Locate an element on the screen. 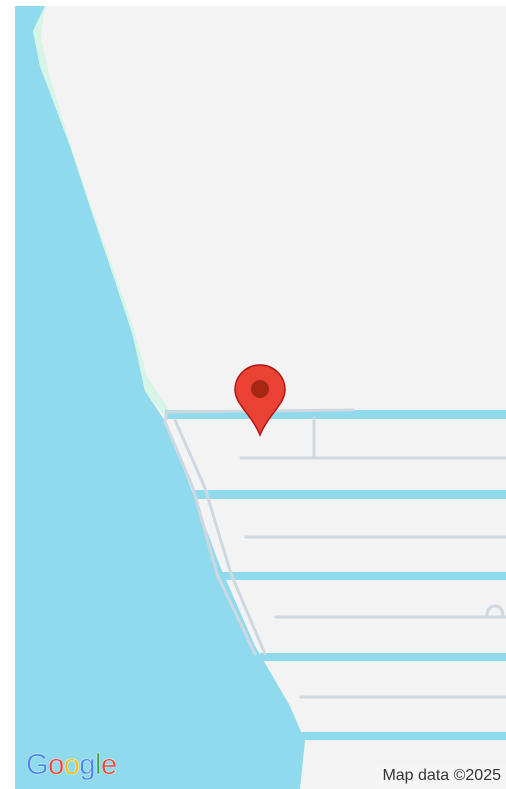 Image resolution: width=506 pixels, height=789 pixels. google-logo-letter: G is located at coordinates (37, 765).